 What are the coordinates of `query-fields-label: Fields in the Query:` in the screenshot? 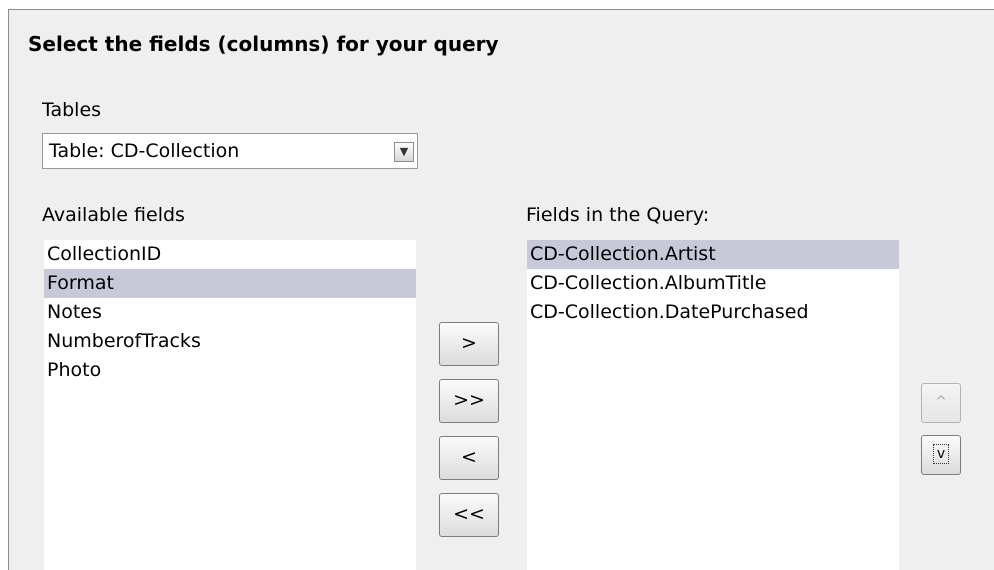 It's located at (618, 215).